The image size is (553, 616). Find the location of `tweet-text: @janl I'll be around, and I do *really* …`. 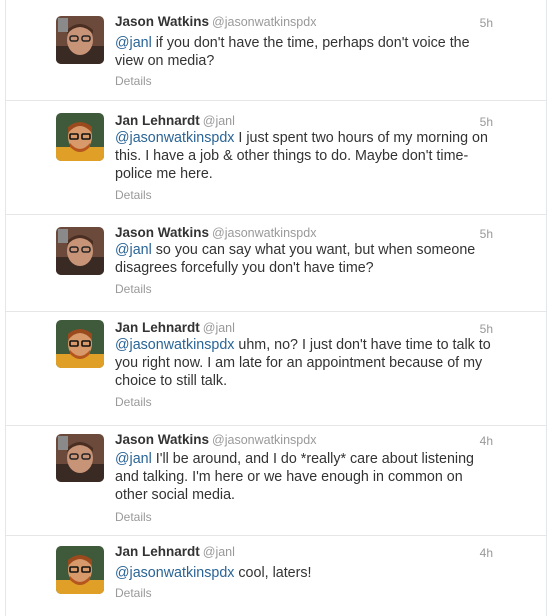

tweet-text: @janl I'll be around, and I do *really* … is located at coordinates (306, 477).